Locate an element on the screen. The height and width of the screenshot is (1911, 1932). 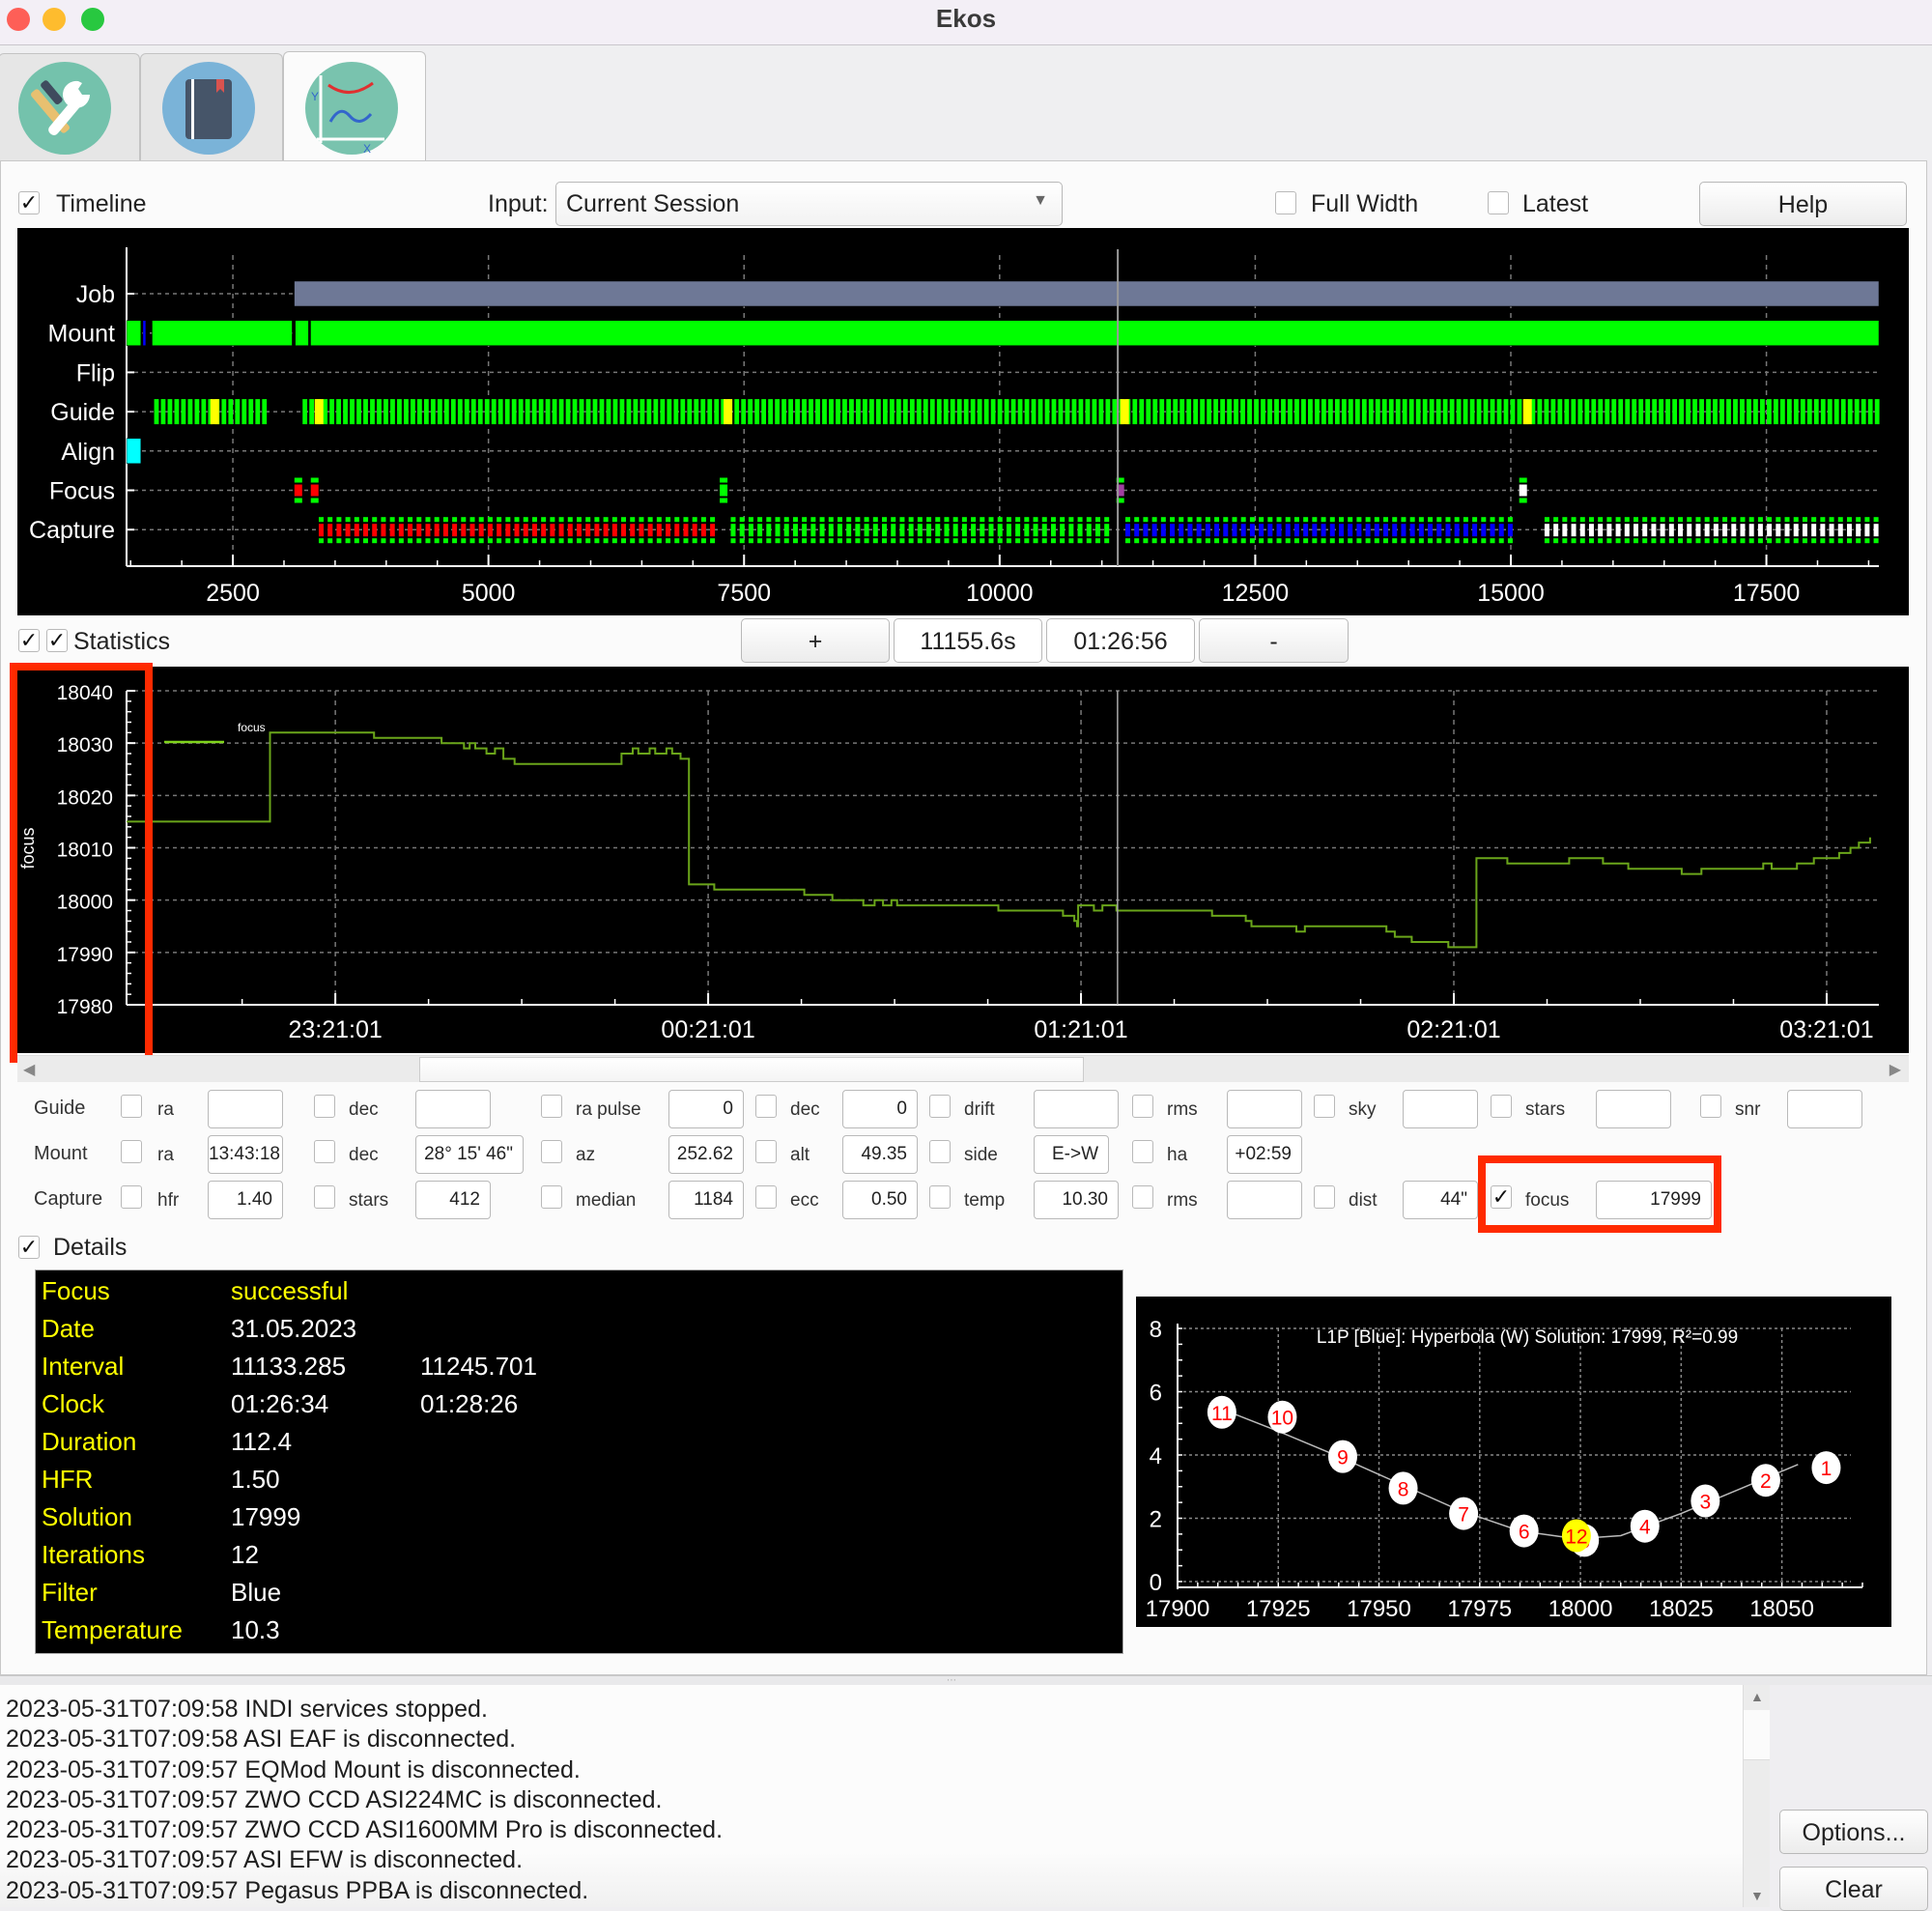
log-scrollbar-thumb is located at coordinates (1757, 1735).